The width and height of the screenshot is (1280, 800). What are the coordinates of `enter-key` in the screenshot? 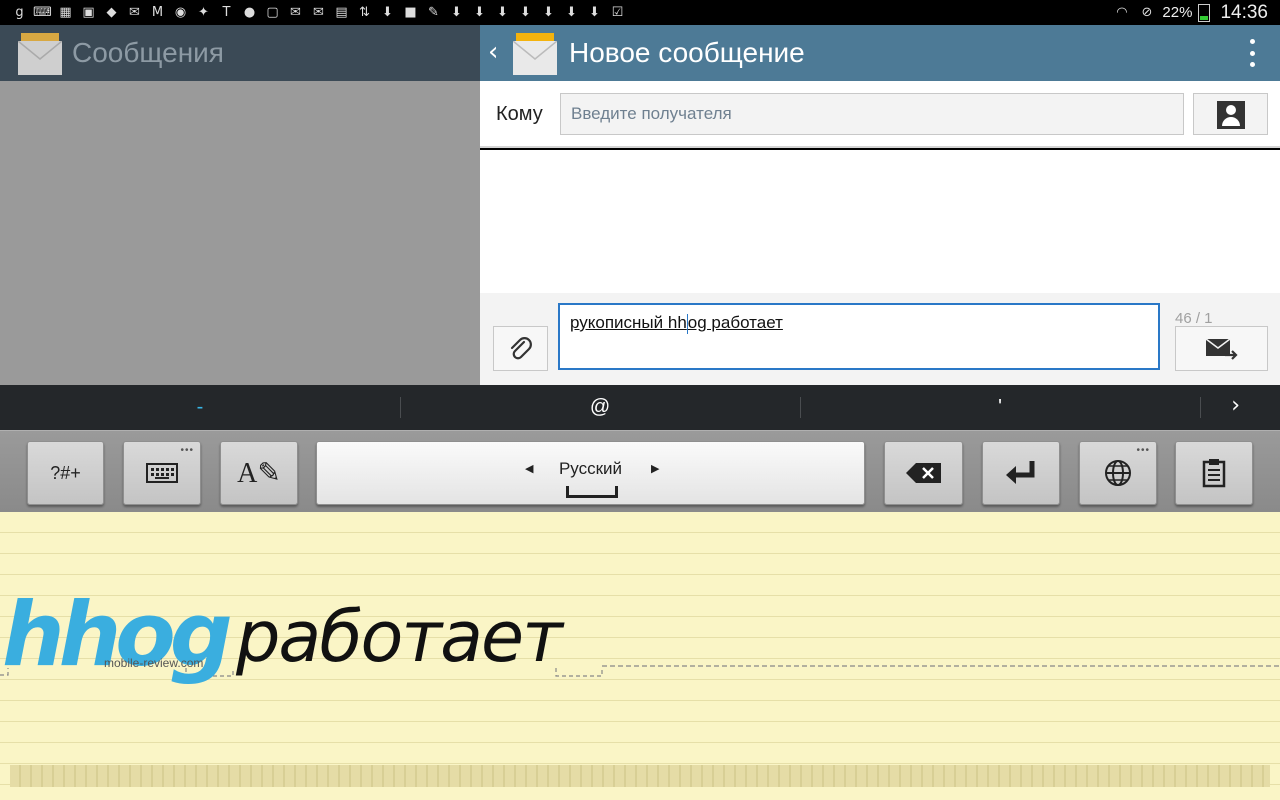 It's located at (1021, 473).